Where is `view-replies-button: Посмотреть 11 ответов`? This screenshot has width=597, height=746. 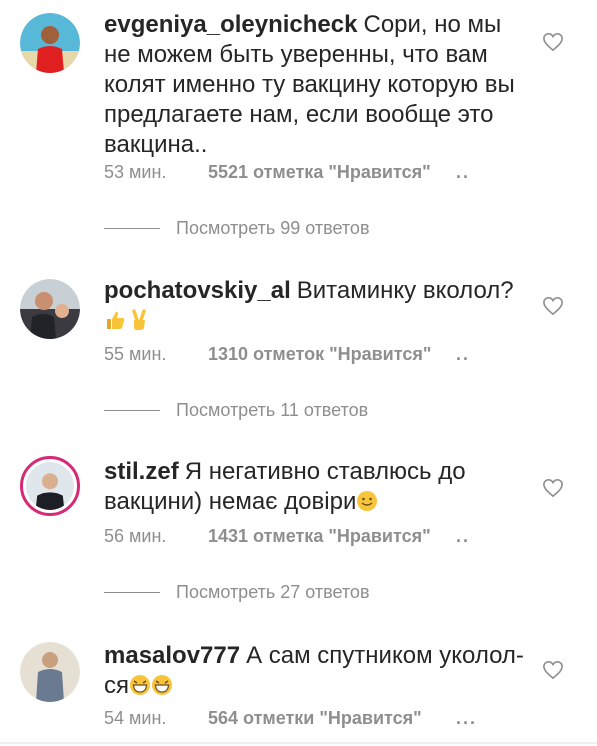
view-replies-button: Посмотреть 11 ответов is located at coordinates (236, 410).